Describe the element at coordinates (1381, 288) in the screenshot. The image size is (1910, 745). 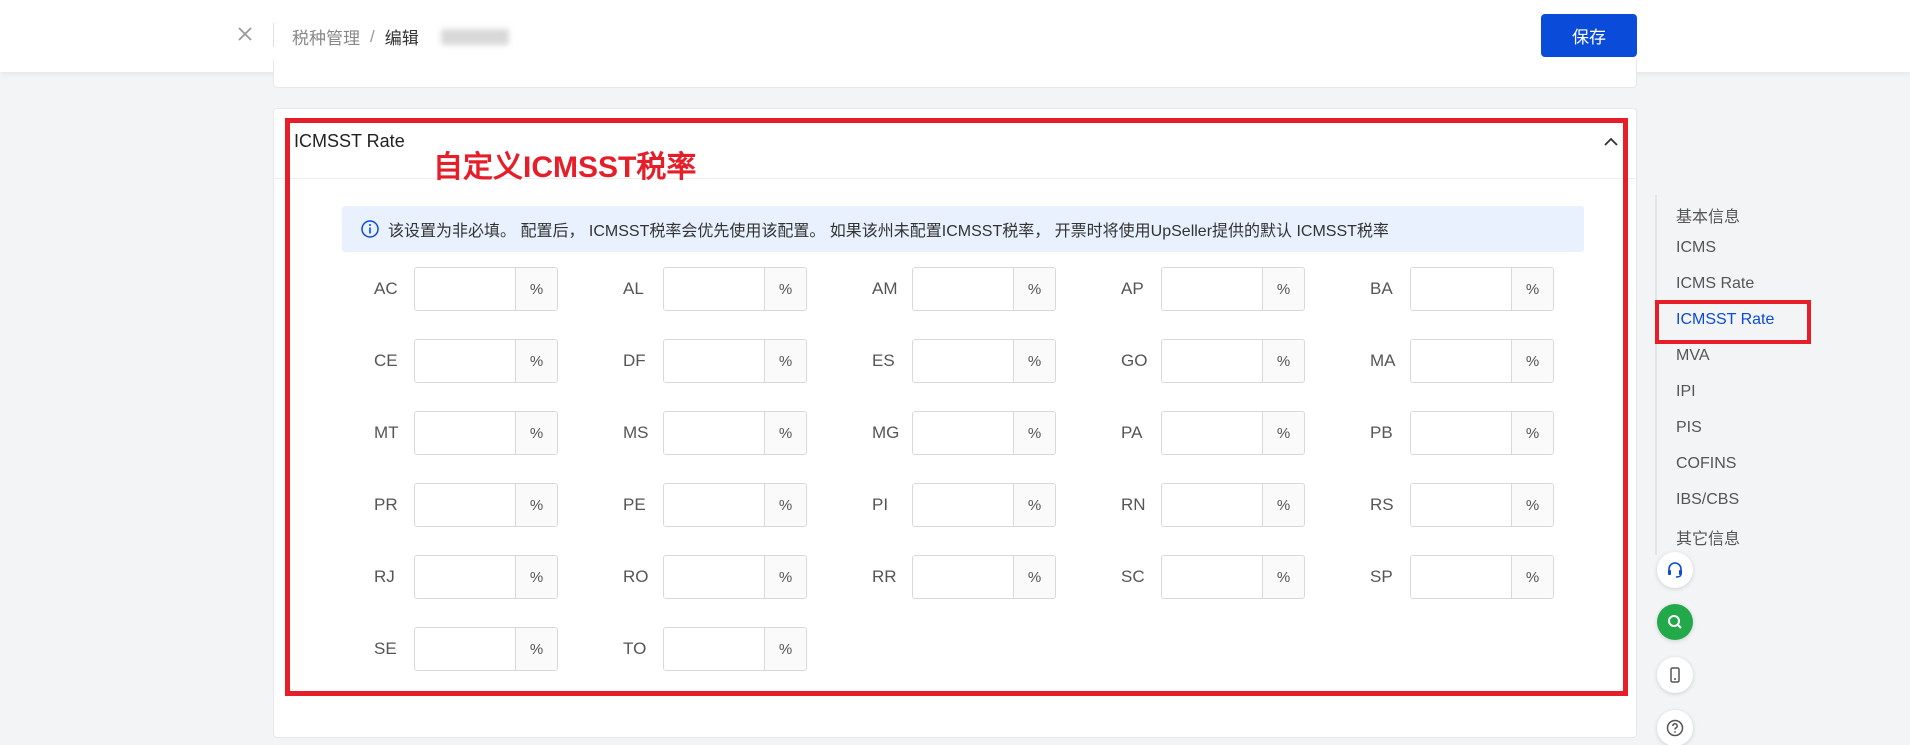
I see `rate-label: BA` at that location.